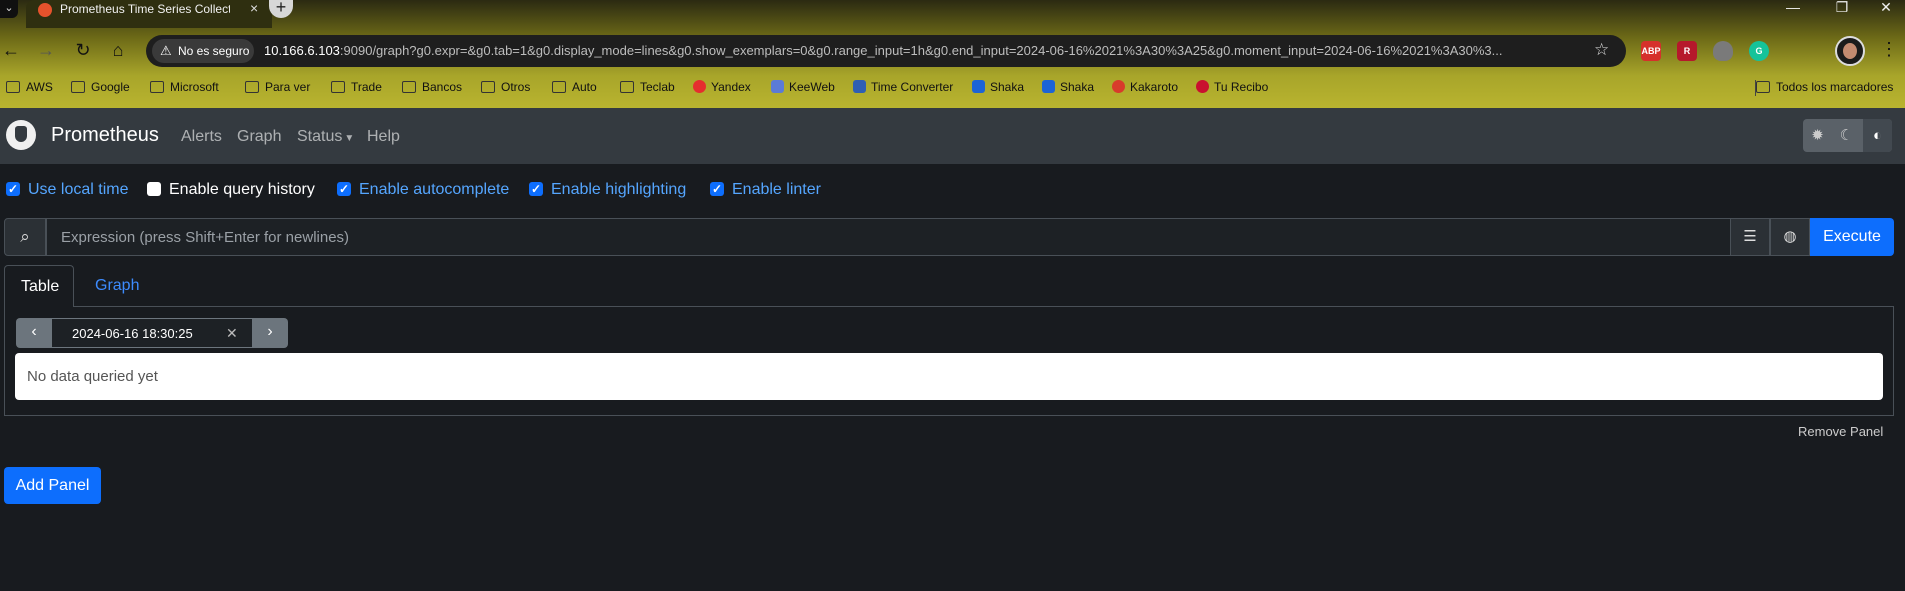 The image size is (1905, 591). Describe the element at coordinates (1842, 9) in the screenshot. I see `restore-icon: ❐` at that location.